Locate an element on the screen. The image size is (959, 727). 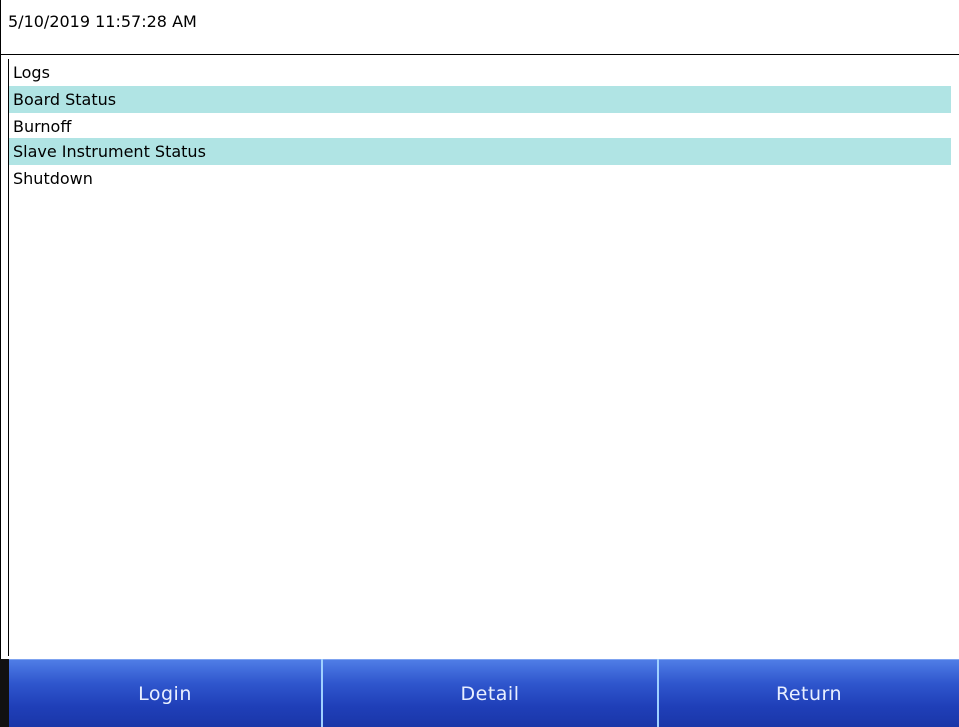
list-item-logs: Logs is located at coordinates (480, 72).